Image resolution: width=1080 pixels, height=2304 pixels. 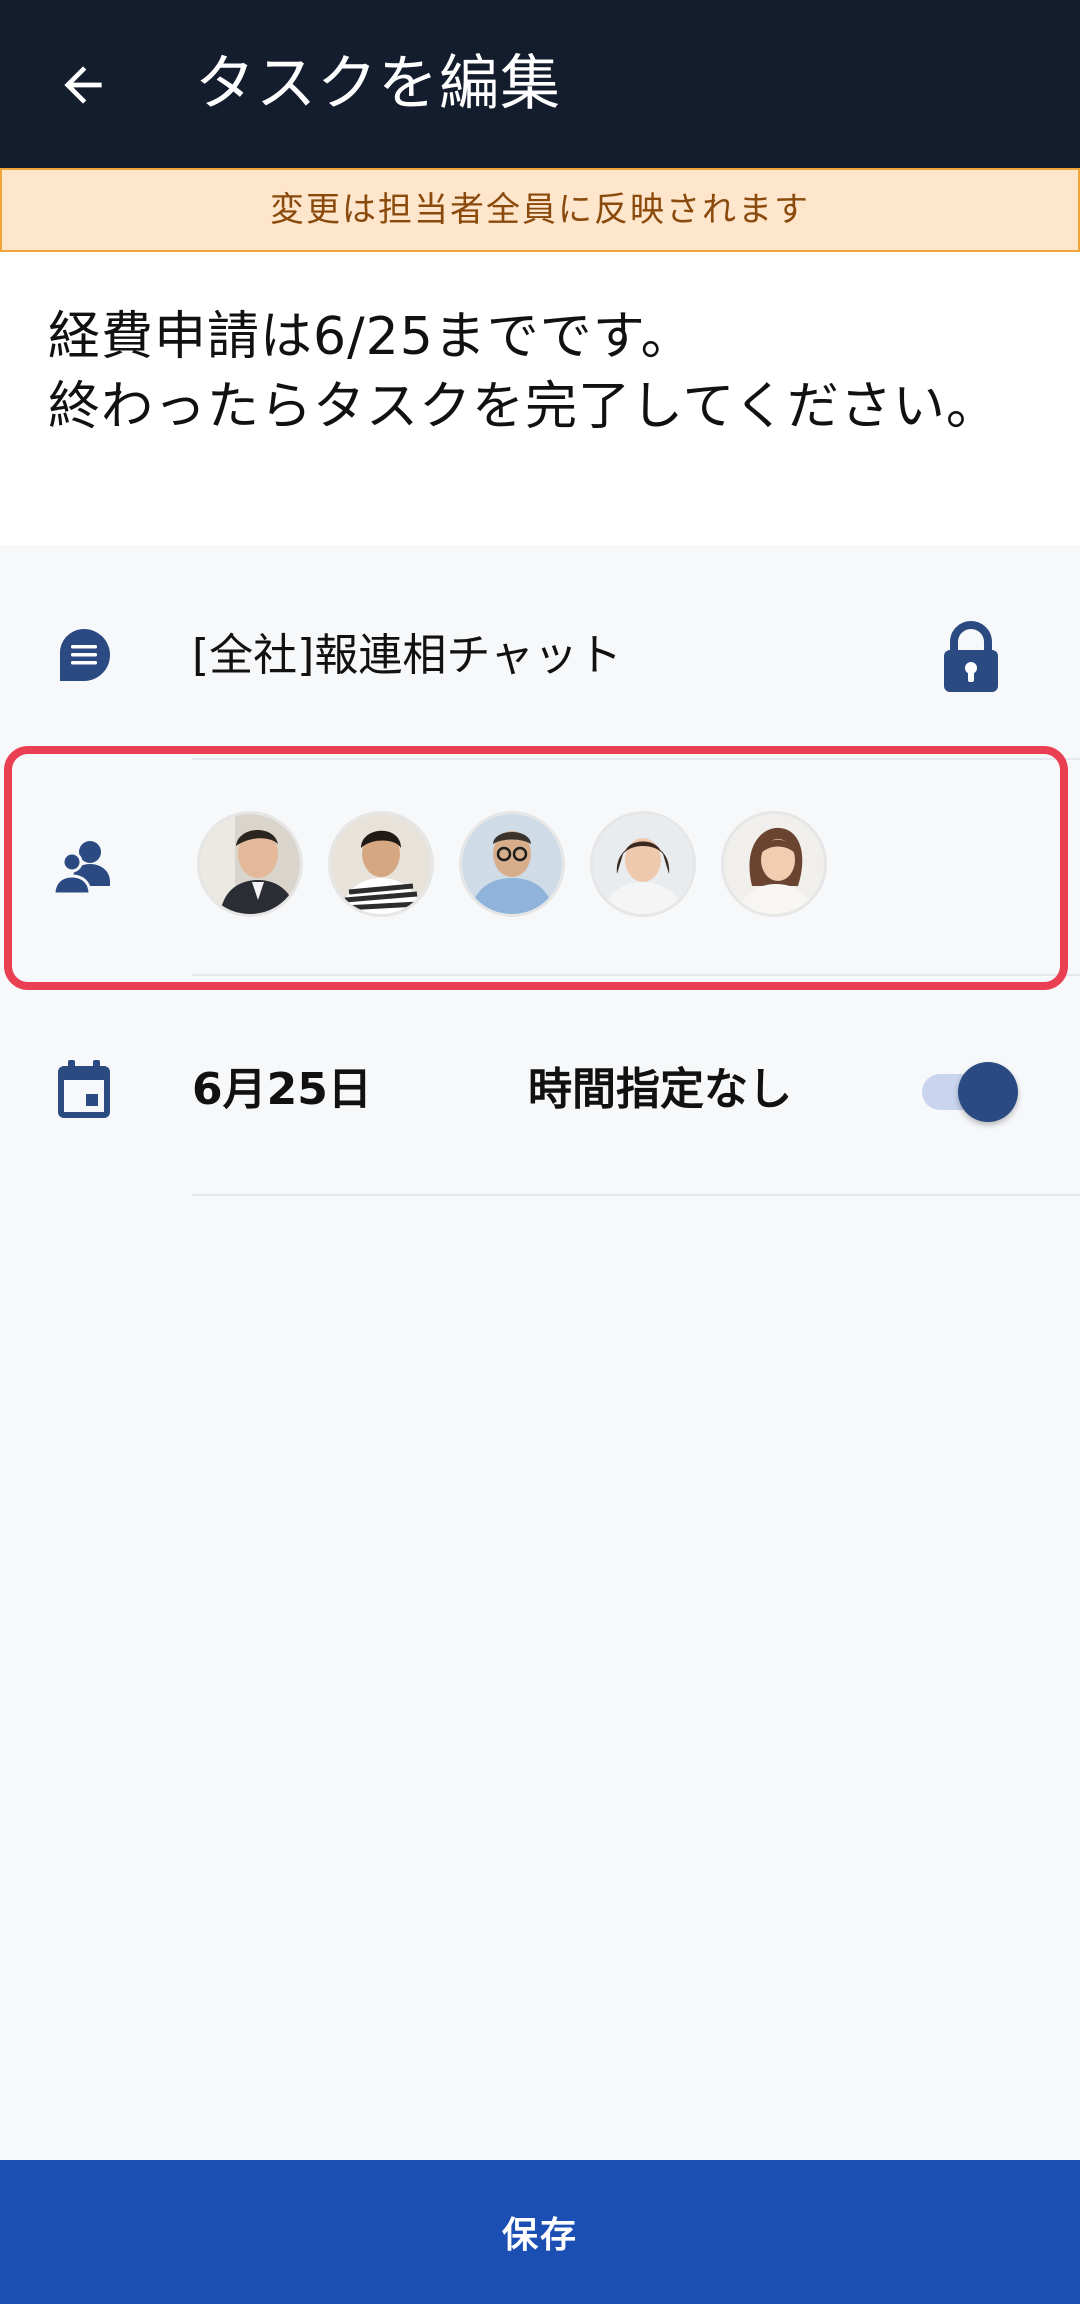 I want to click on arrow-left-icon, so click(x=83, y=85).